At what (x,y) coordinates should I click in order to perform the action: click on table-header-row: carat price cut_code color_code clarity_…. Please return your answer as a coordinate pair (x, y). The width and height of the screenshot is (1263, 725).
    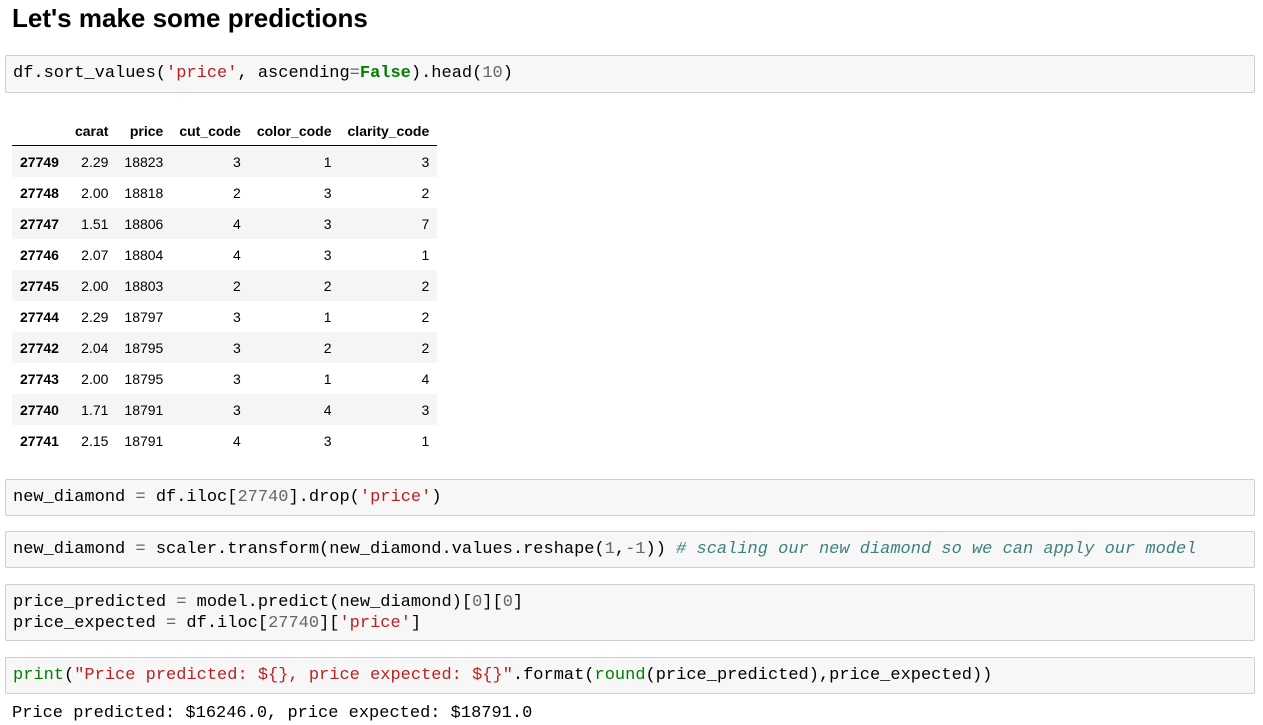
    Looking at the image, I should click on (225, 131).